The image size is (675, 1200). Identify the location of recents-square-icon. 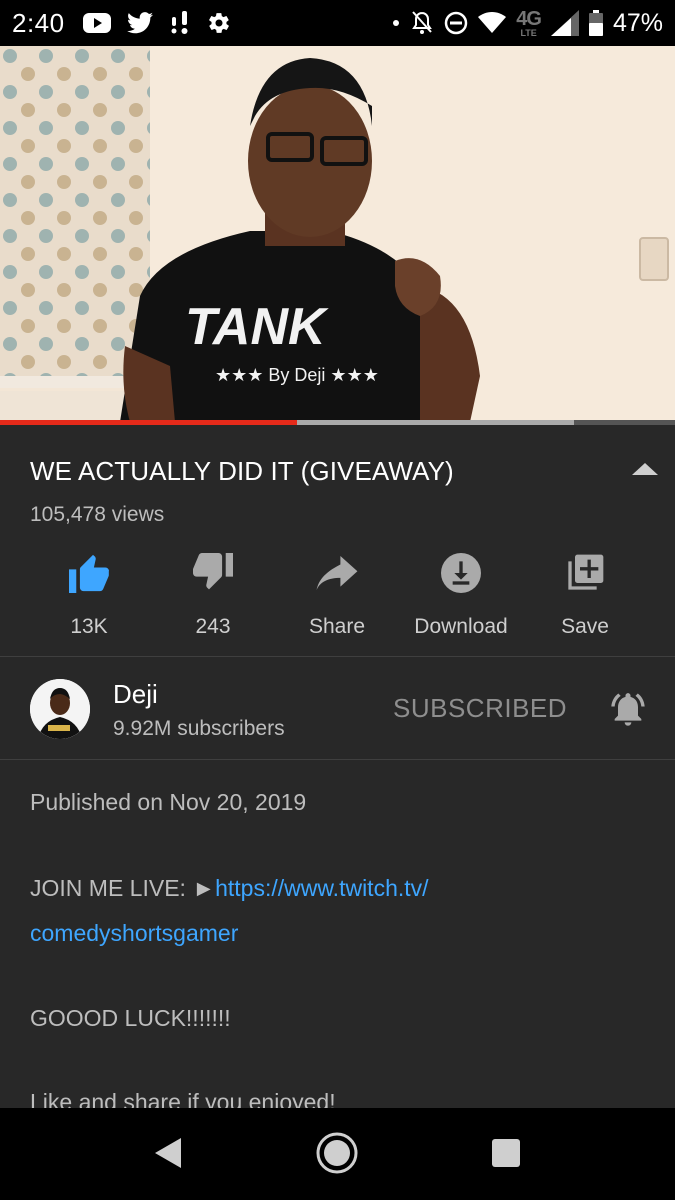
(506, 1155).